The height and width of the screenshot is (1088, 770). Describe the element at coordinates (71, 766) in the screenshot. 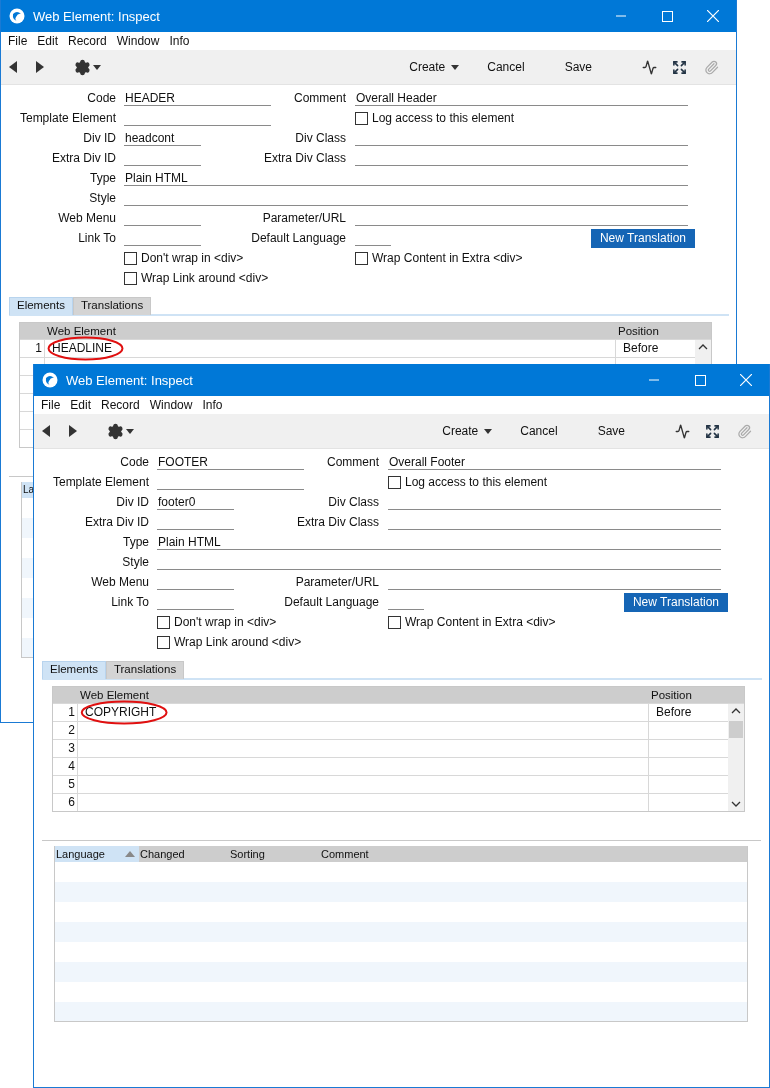

I see `row-number: 4` at that location.